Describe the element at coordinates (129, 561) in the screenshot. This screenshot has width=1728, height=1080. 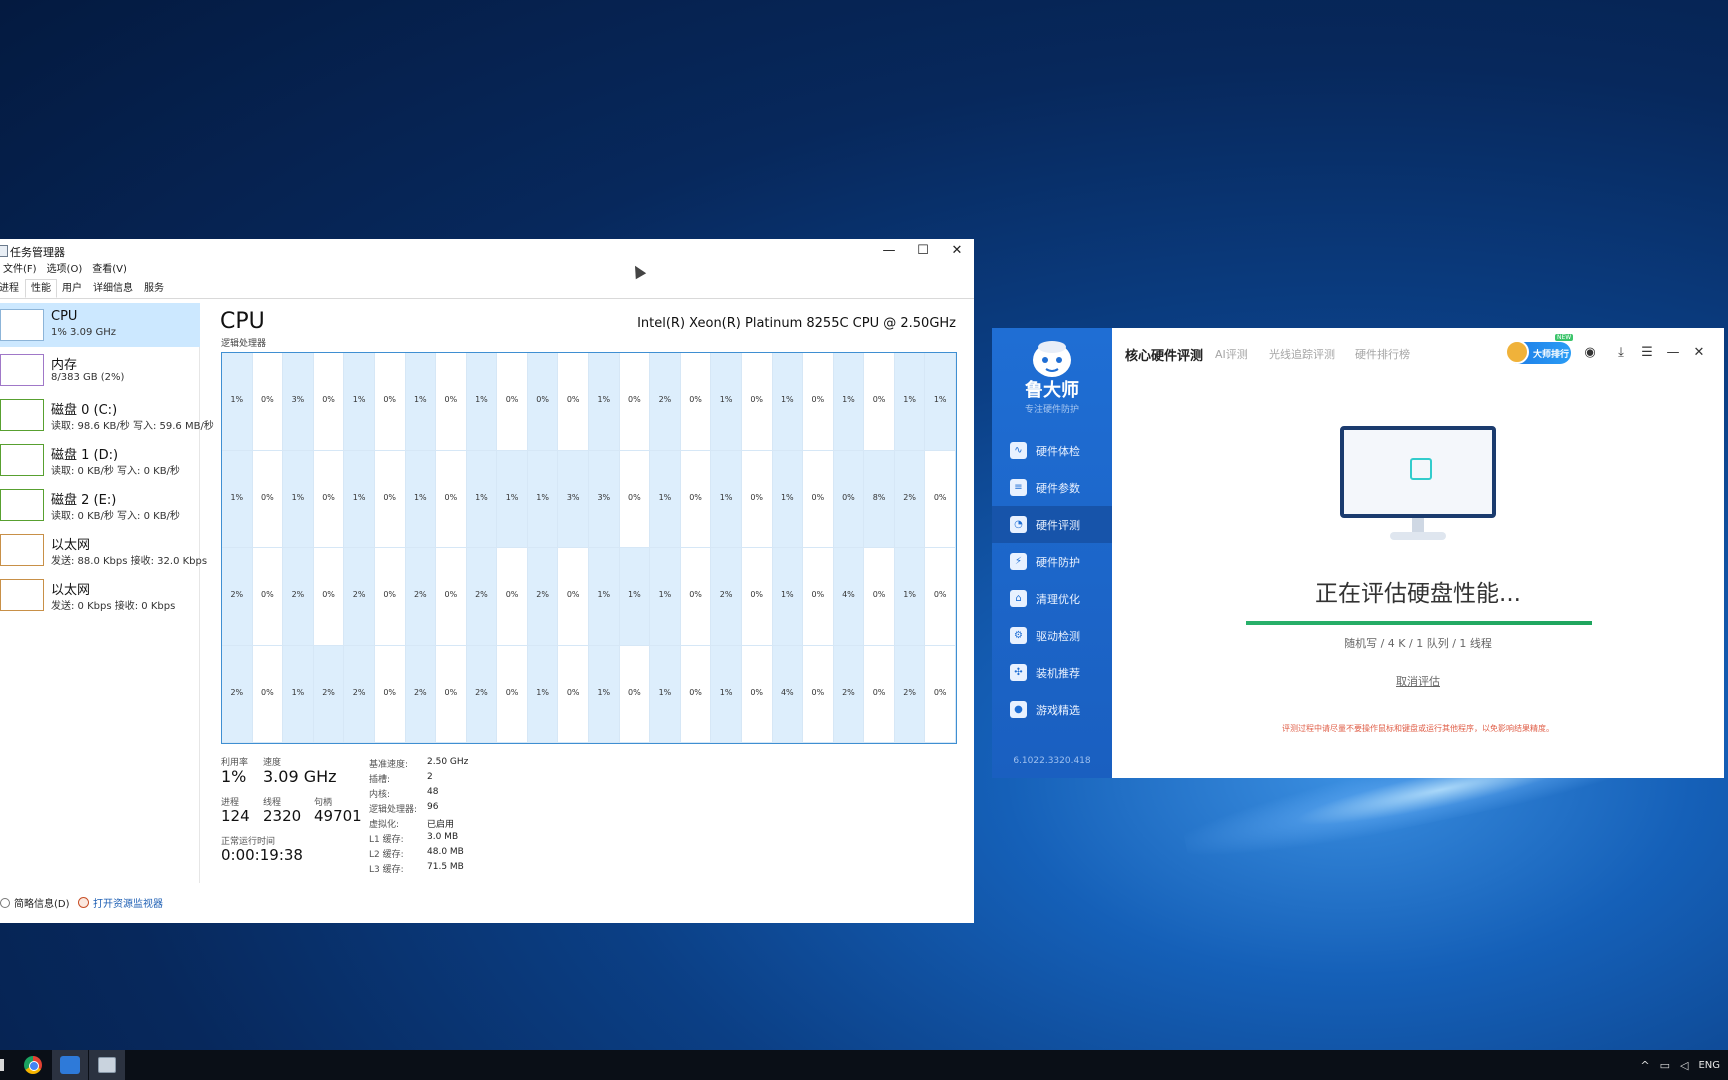
I see `sidebar-item-sub: 发送: 88.0 Kbps 接收: 32.0 Kbps` at that location.